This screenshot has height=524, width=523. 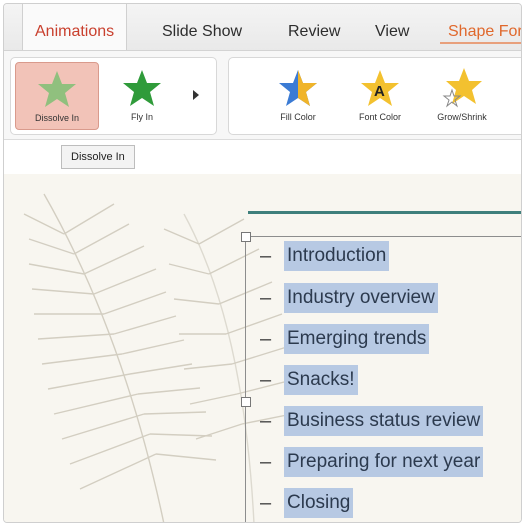 What do you see at coordinates (319, 503) in the screenshot?
I see `list-item-text: Closing` at bounding box center [319, 503].